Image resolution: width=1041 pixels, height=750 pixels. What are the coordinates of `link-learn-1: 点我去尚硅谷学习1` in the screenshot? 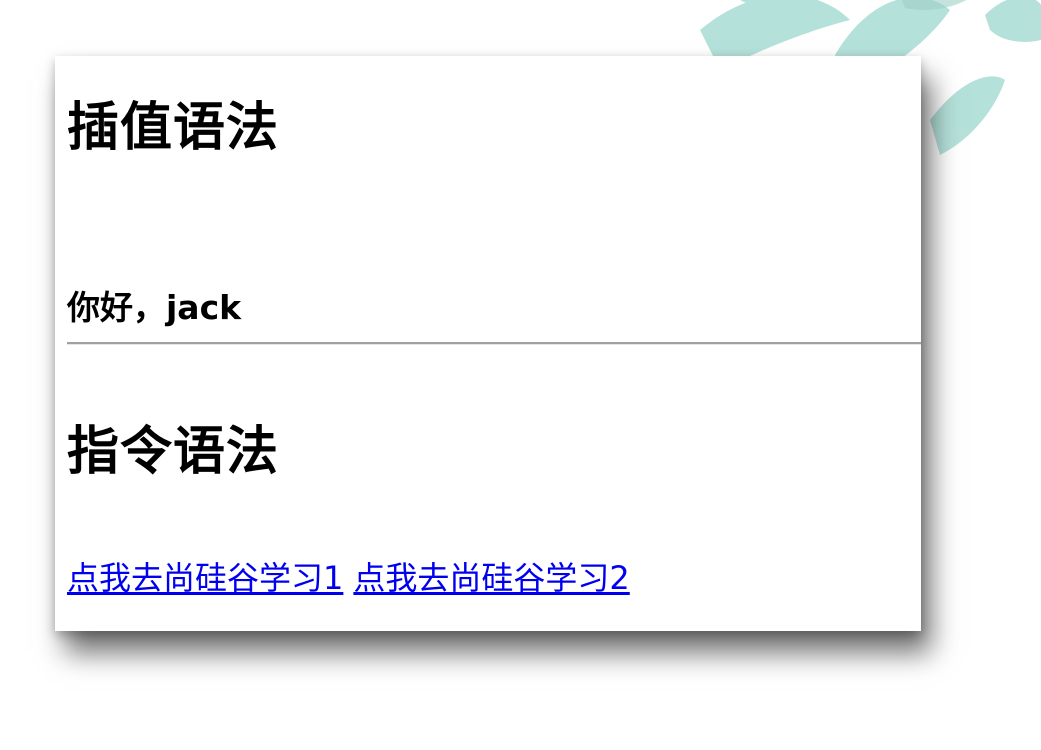 It's located at (205, 578).